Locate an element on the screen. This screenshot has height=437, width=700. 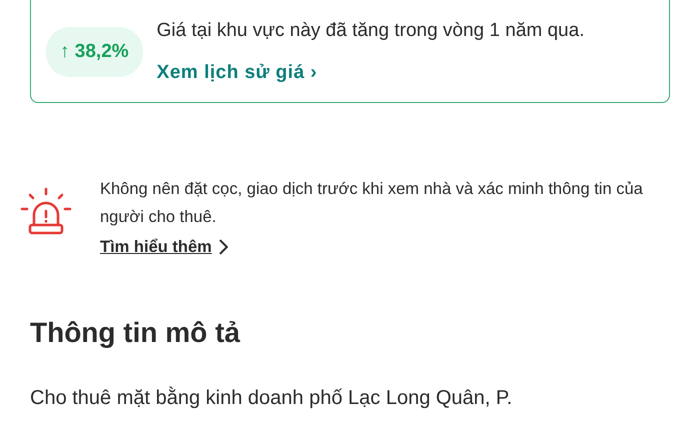
price-text: Giá tại khu vực này đã tăng trong vòng 1 năm qua. Xem lịch sử giá › is located at coordinates (371, 51).